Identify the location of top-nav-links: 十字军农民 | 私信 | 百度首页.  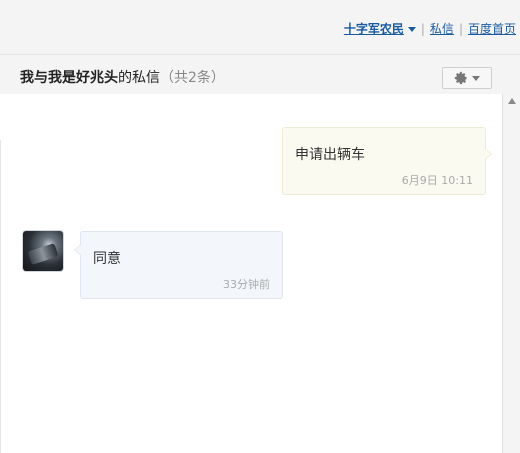
(430, 28).